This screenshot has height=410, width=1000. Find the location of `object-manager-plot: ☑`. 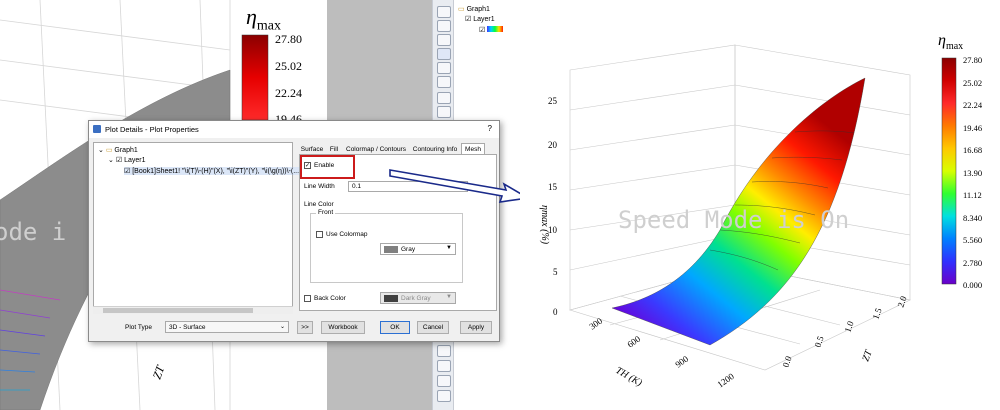

object-manager-plot: ☑ is located at coordinates (491, 30).